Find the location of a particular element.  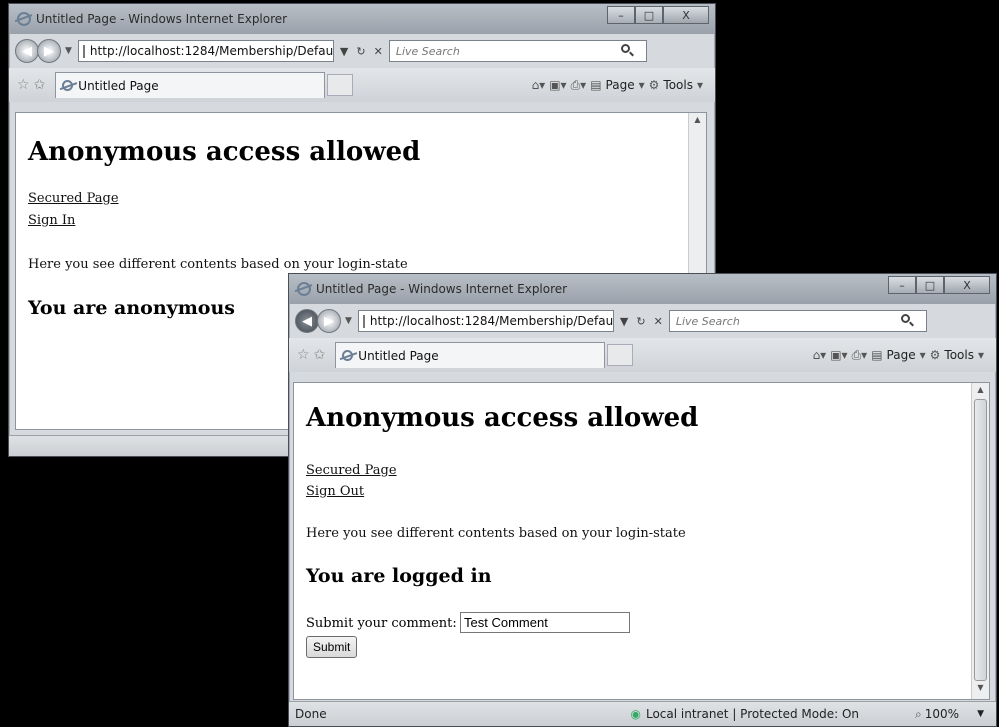

front-tab: Untitled Page is located at coordinates (470, 355).